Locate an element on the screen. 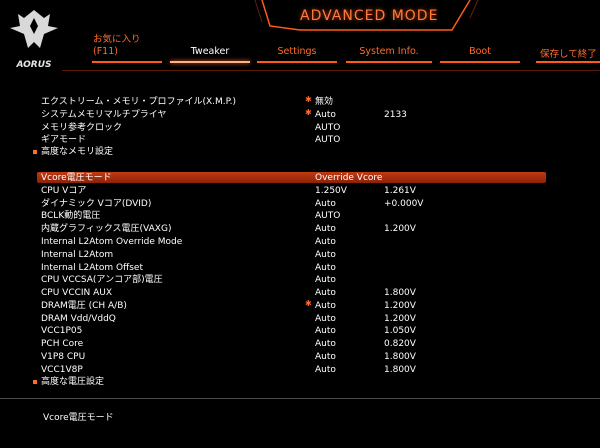 The image size is (600, 448). advanced-memory-settings-link: 高度なメモリ設定 is located at coordinates (300, 152).